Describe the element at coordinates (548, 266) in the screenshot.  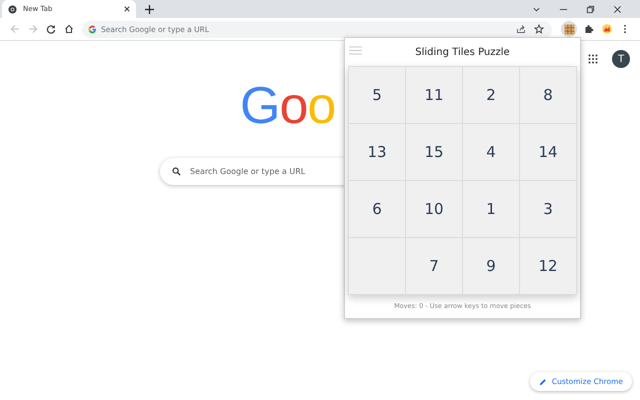
I see `puzzle-tile: 12` at that location.